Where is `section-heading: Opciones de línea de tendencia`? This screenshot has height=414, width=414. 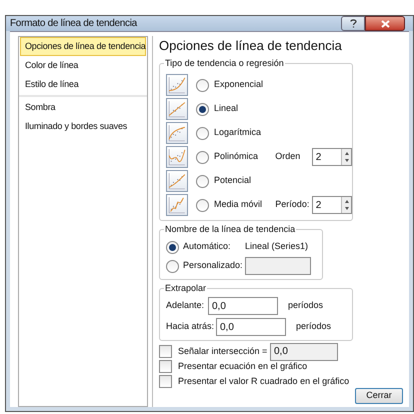
section-heading: Opciones de línea de tendencia is located at coordinates (251, 46).